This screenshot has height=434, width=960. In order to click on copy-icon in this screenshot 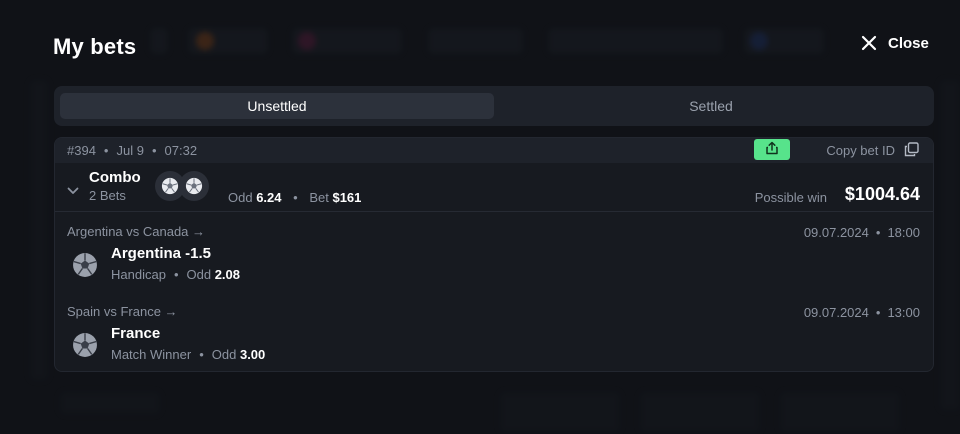, I will do `click(911, 150)`.